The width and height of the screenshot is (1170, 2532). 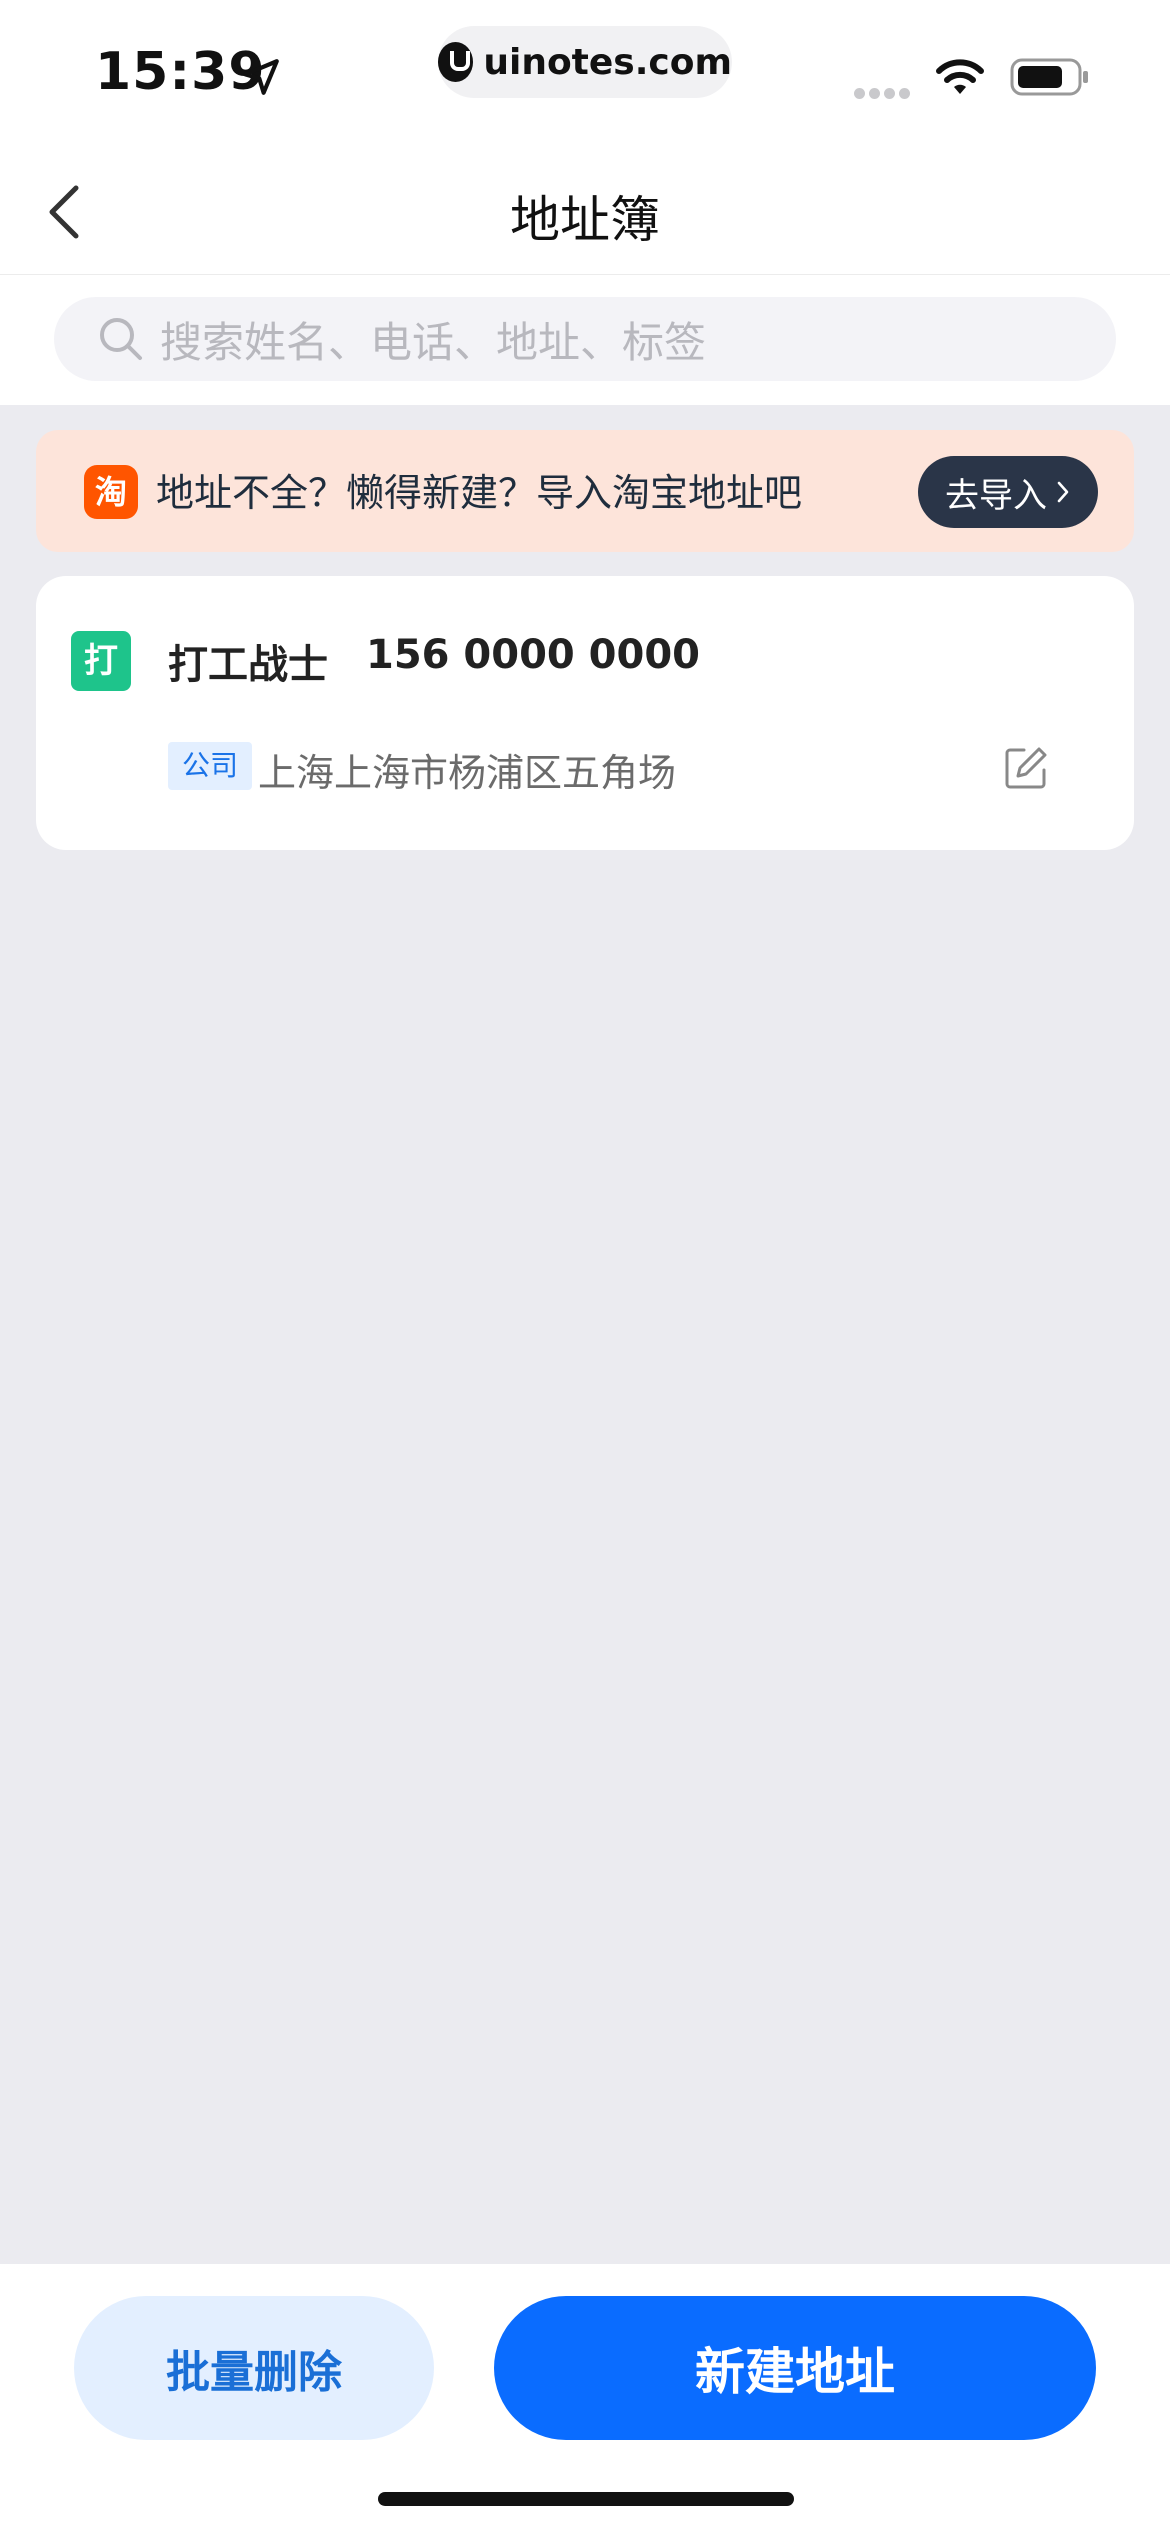 What do you see at coordinates (456, 62) in the screenshot?
I see `site-logo-icon` at bounding box center [456, 62].